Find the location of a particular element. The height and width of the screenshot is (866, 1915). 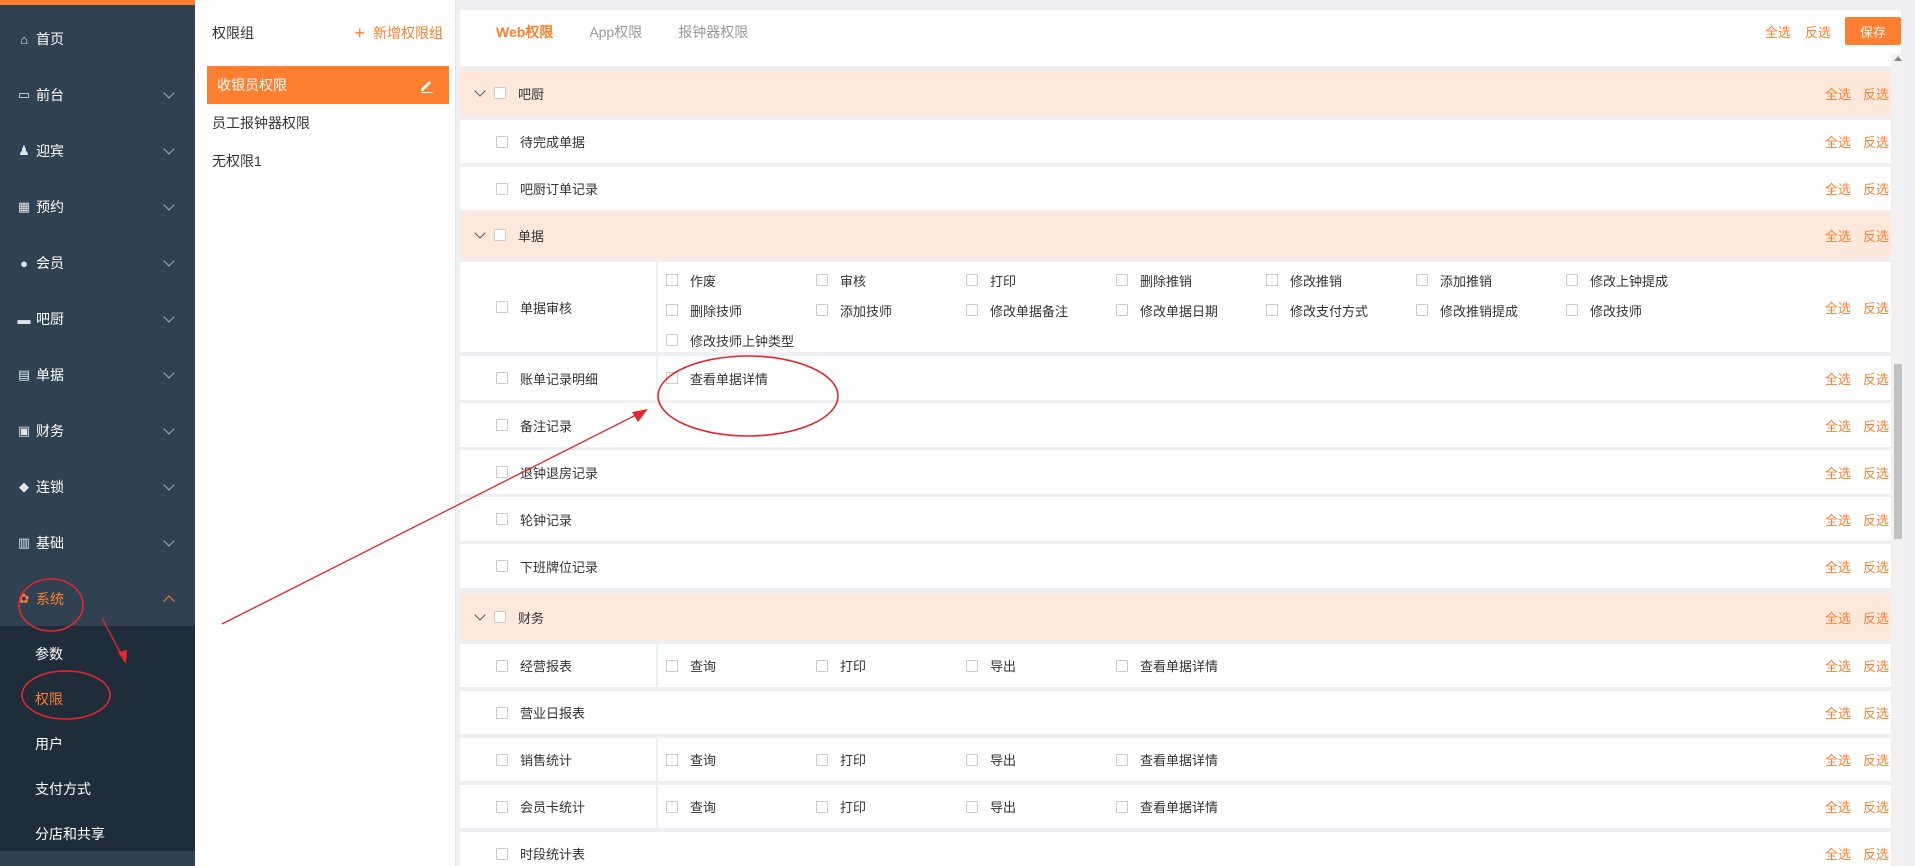

option-item: 修改技师上钟类型 is located at coordinates (730, 340).